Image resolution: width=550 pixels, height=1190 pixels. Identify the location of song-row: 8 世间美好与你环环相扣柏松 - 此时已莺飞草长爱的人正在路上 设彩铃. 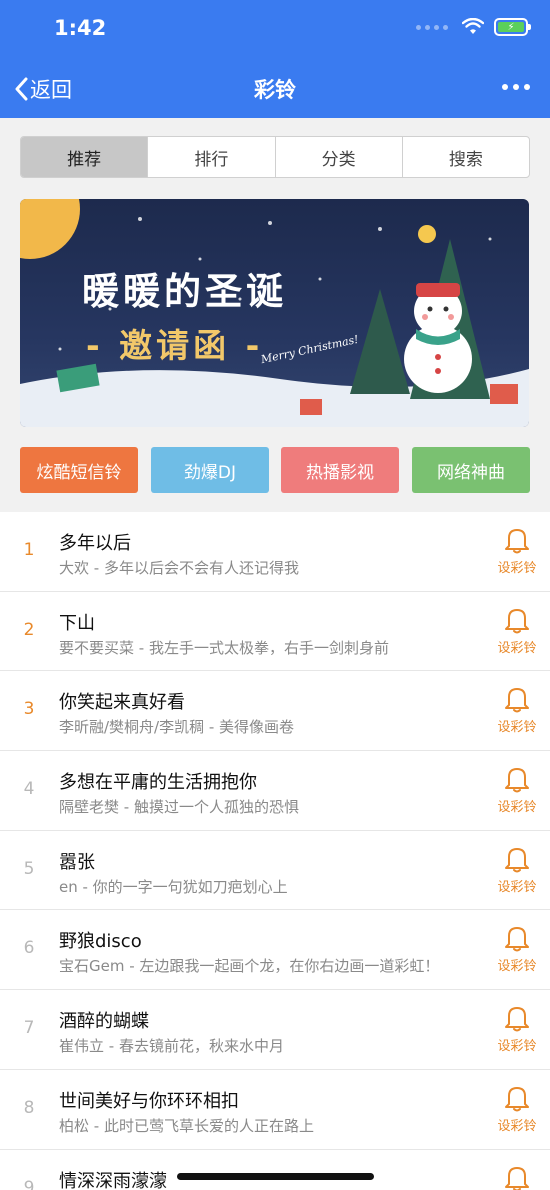
(275, 1109).